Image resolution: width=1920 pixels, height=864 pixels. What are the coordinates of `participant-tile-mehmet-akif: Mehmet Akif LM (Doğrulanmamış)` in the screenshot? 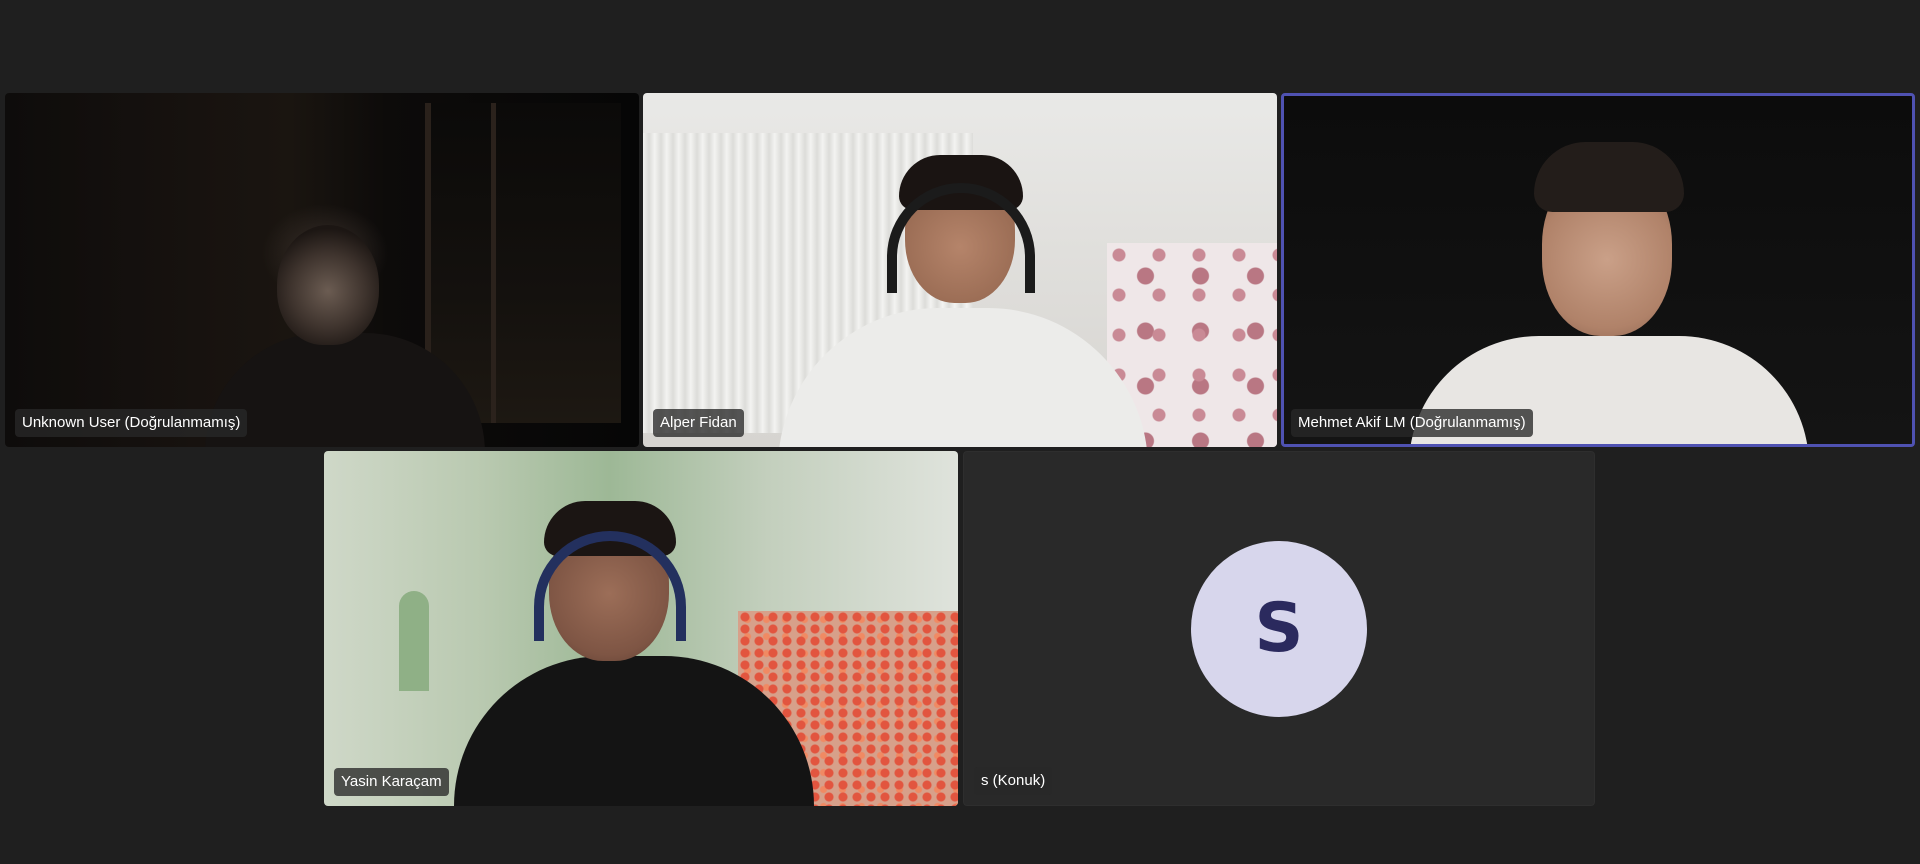 It's located at (1598, 270).